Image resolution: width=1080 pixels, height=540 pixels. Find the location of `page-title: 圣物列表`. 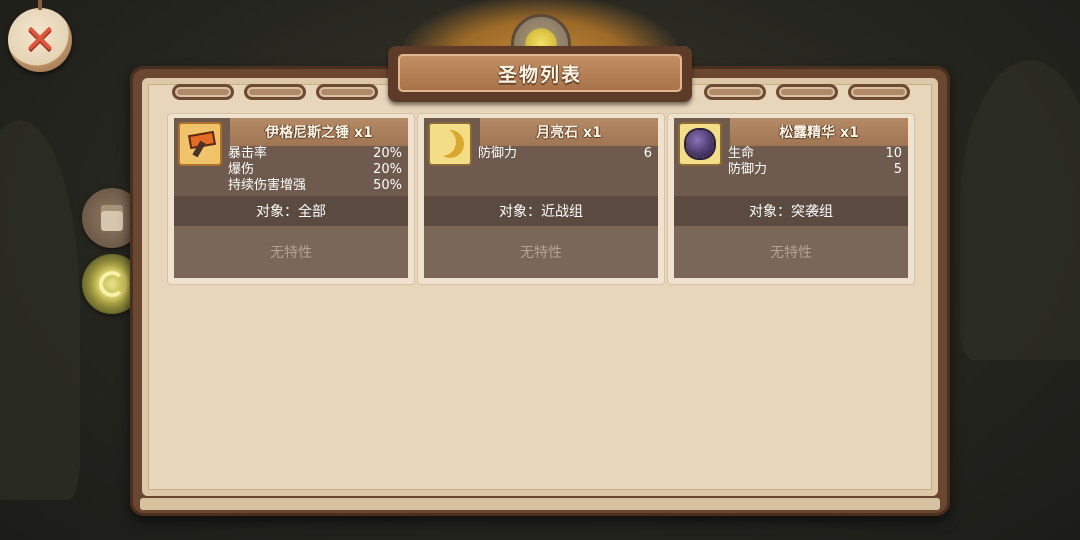

page-title: 圣物列表 is located at coordinates (539, 74).